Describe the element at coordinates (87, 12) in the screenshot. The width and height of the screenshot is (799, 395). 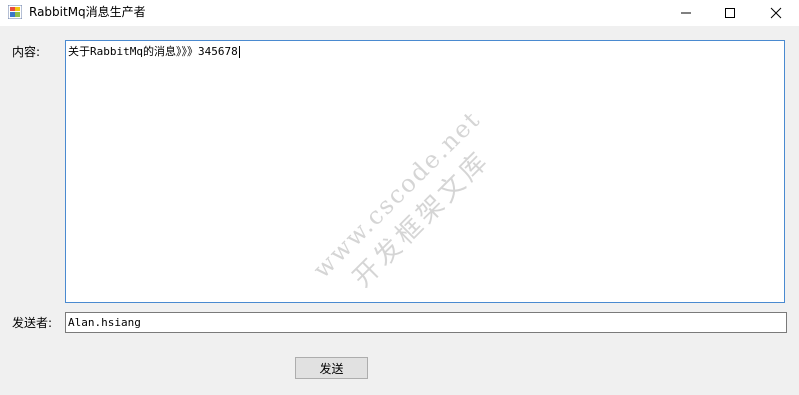
I see `window-title: RabbitMq消息生产者` at that location.